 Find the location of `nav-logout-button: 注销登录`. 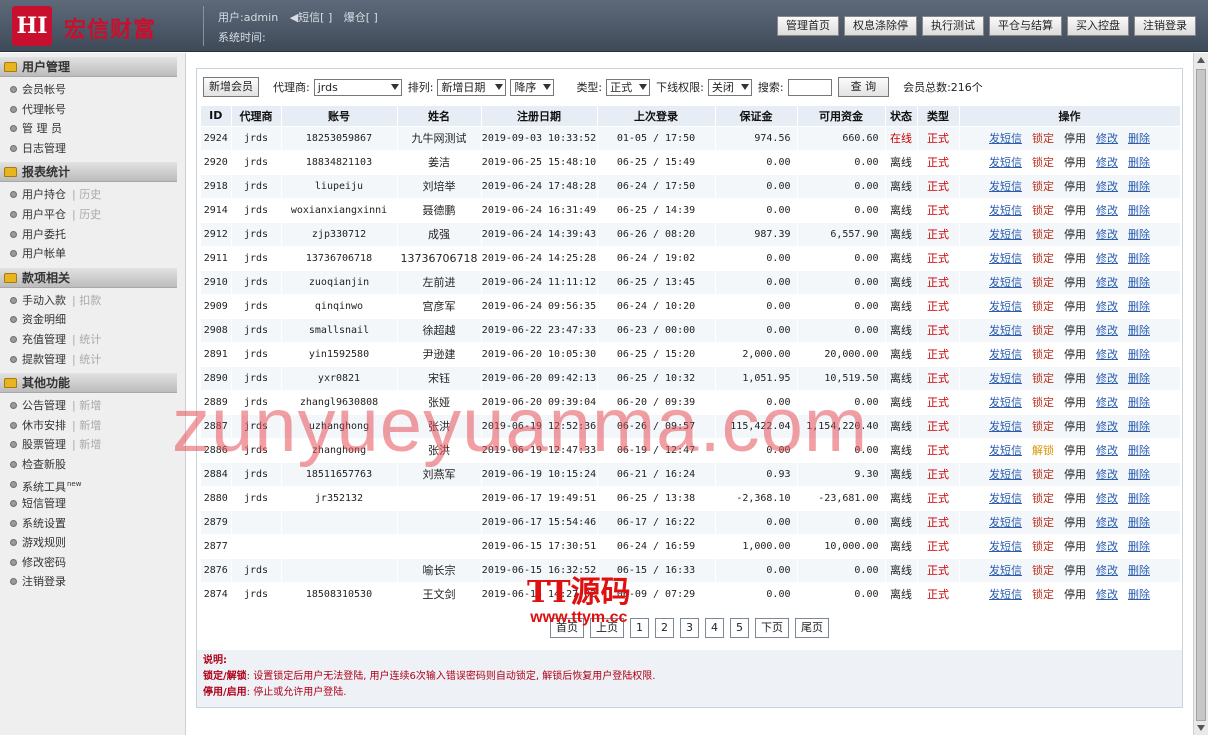

nav-logout-button: 注销登录 is located at coordinates (1165, 26).